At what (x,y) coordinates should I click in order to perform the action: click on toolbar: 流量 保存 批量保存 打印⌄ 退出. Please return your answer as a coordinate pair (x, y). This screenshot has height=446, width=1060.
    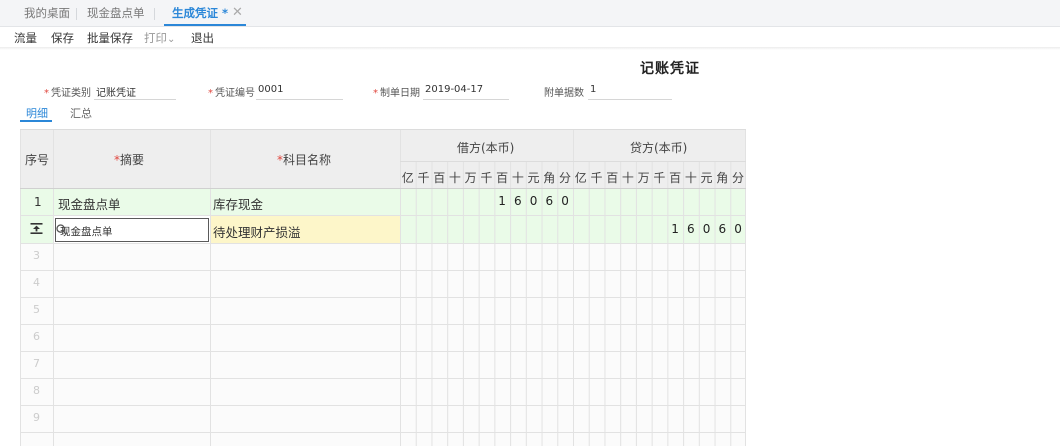
    Looking at the image, I should click on (530, 37).